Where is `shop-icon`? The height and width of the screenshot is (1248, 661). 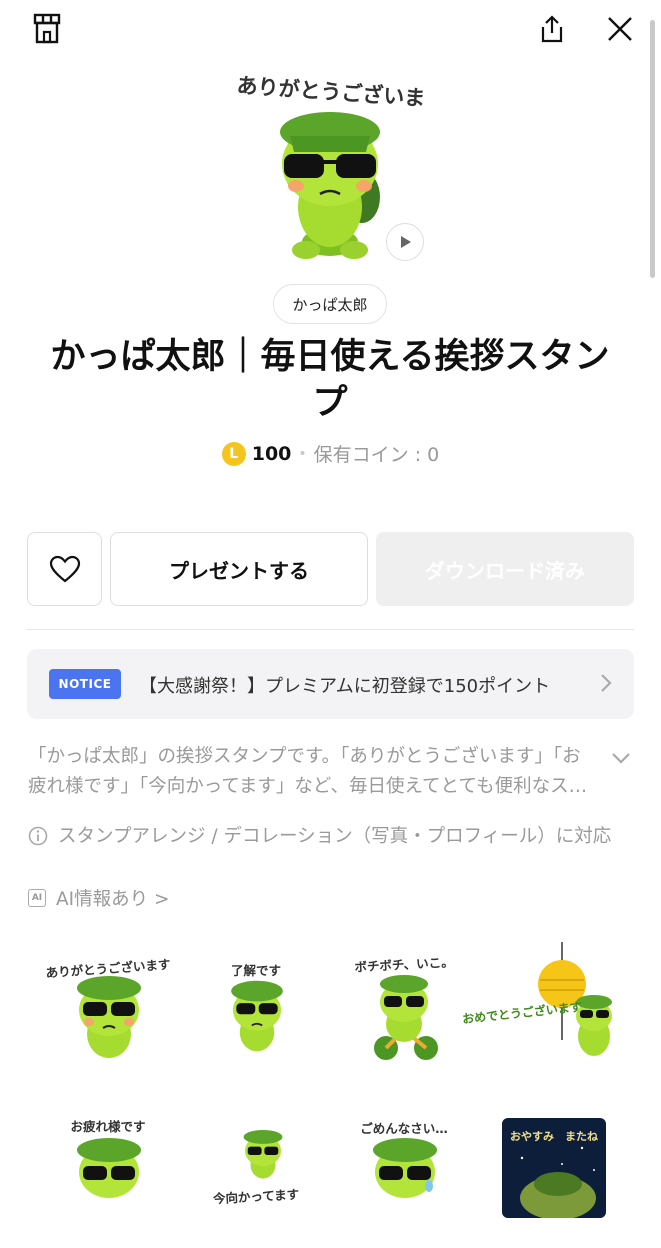
shop-icon is located at coordinates (47, 29).